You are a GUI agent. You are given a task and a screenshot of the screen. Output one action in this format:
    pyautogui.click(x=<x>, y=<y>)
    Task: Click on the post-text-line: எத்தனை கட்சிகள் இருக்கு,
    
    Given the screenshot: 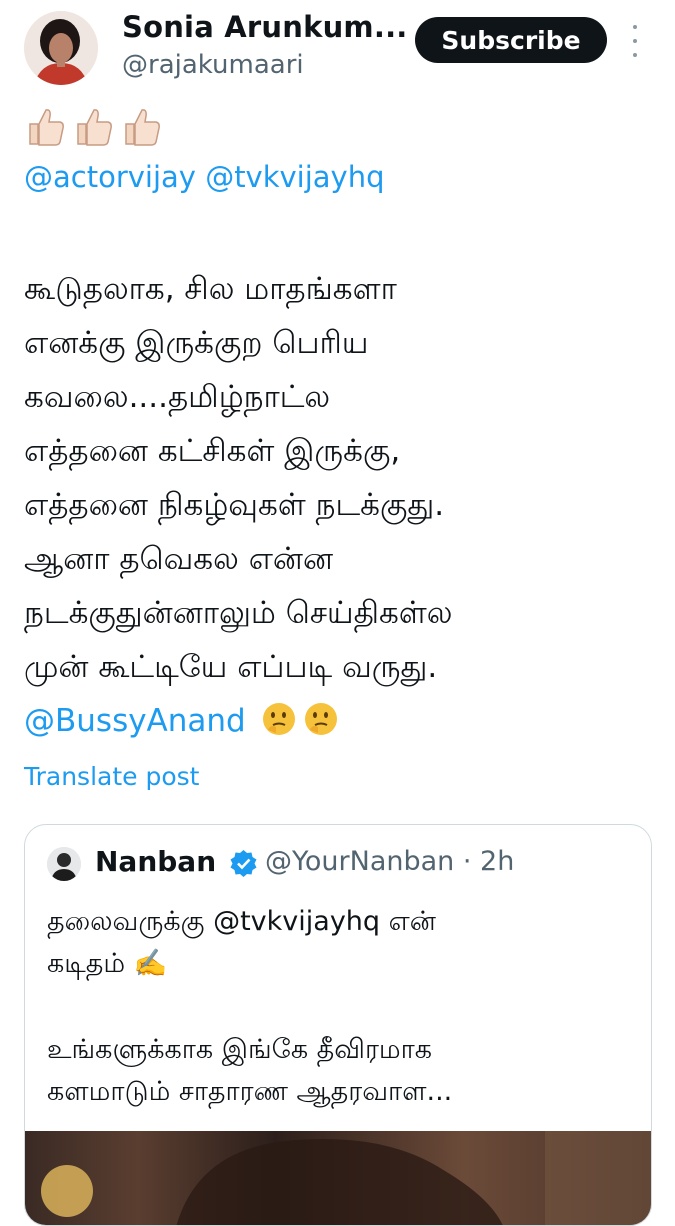 What is the action you would take?
    pyautogui.click(x=212, y=451)
    